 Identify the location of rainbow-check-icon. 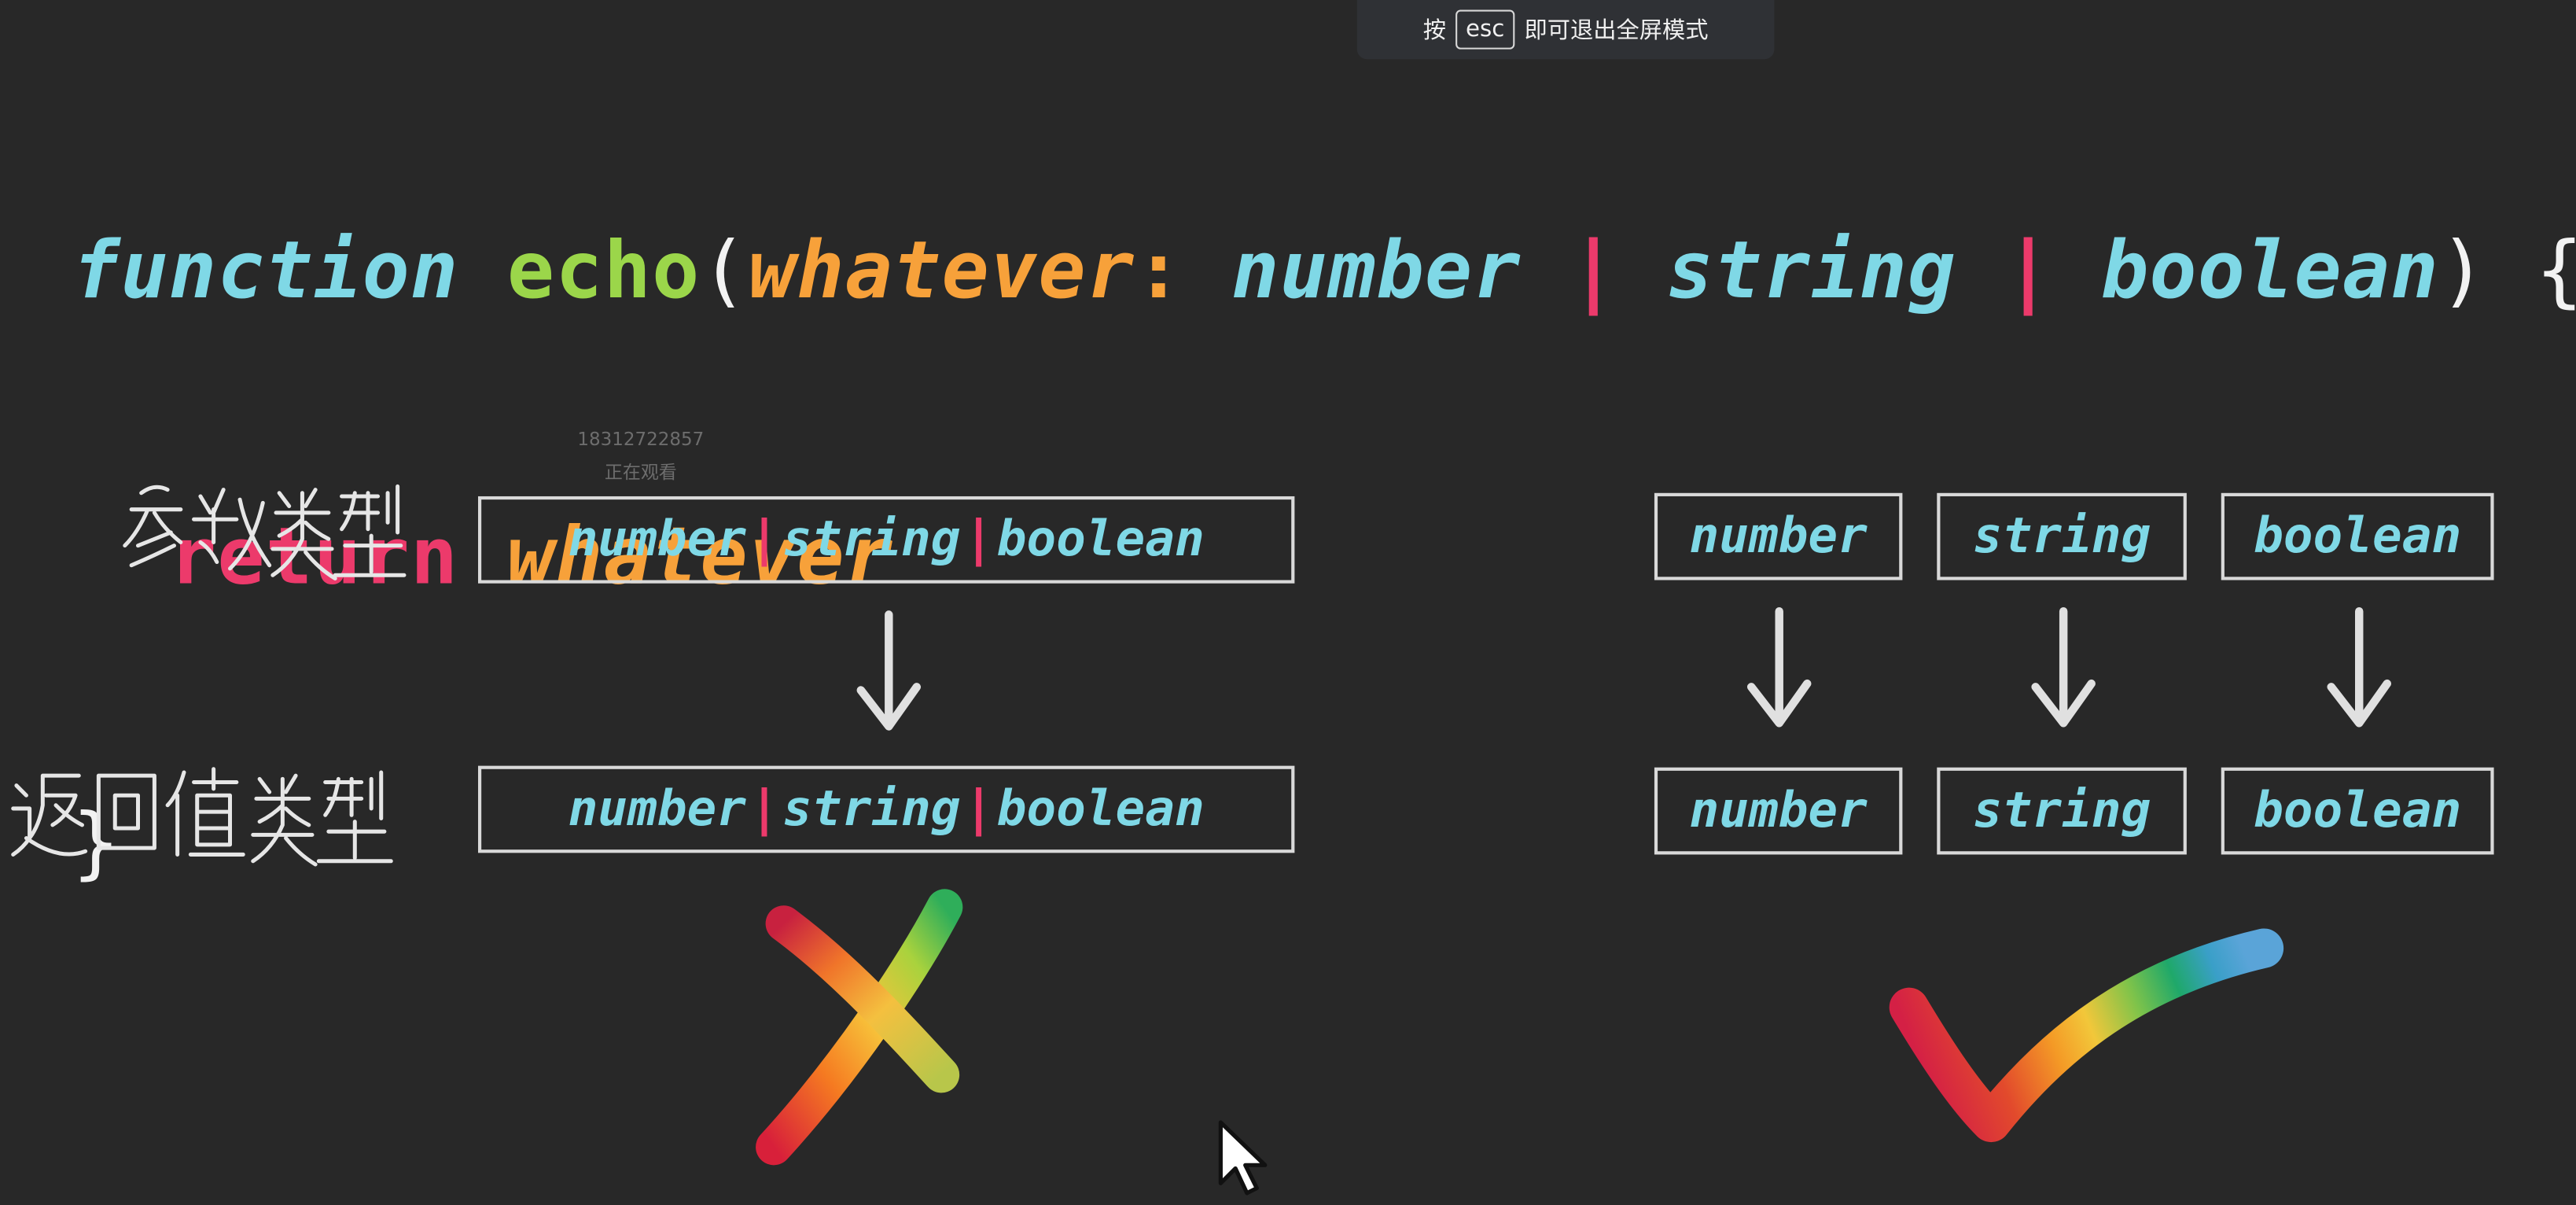
(2086, 1035).